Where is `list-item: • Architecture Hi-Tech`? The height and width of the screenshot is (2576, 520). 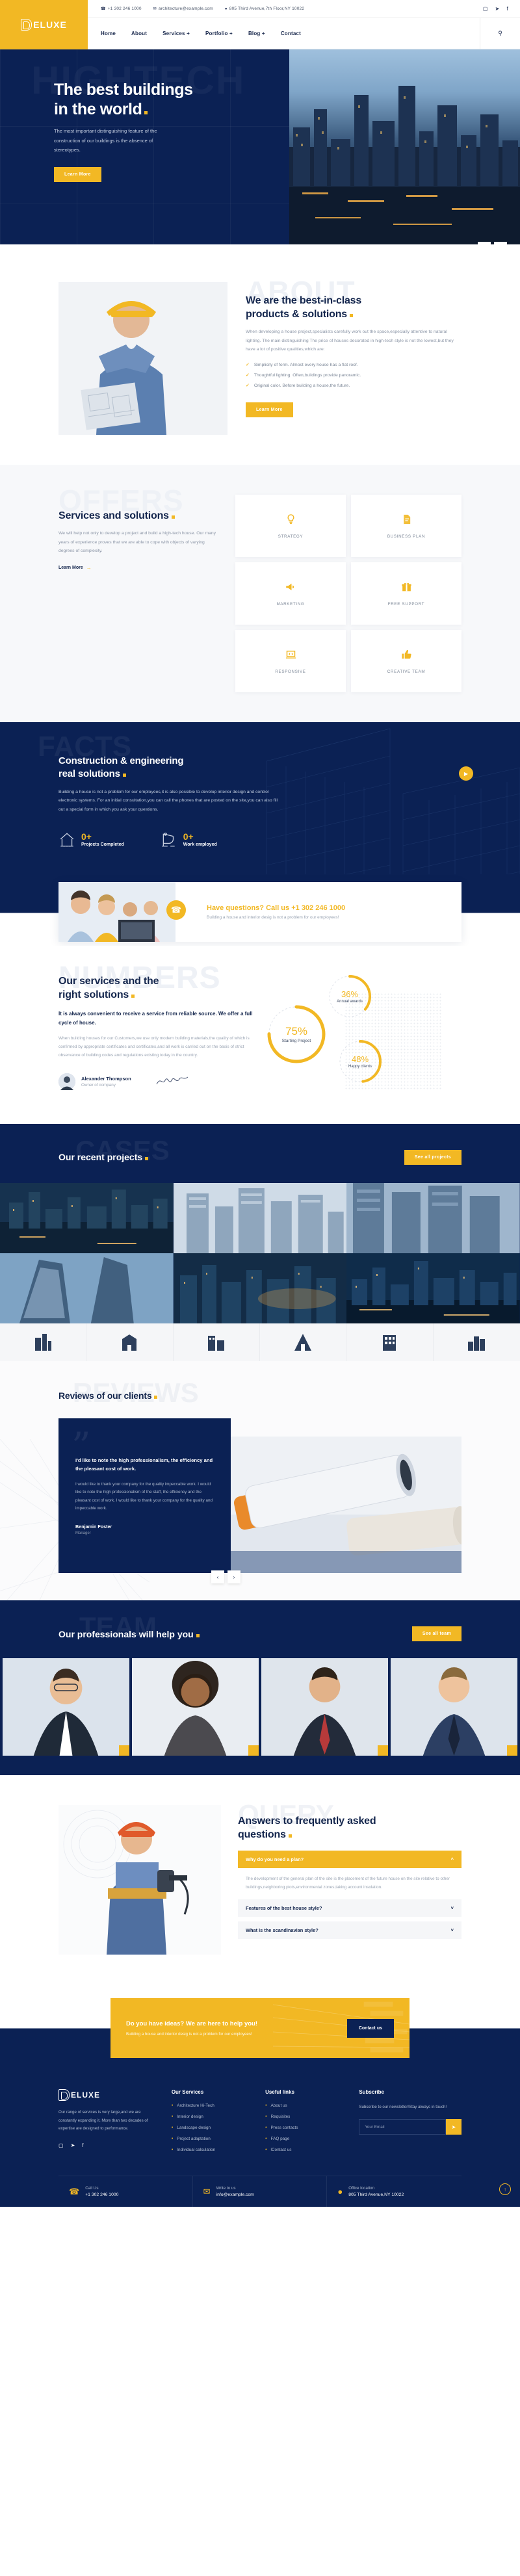 list-item: • Architecture Hi-Tech is located at coordinates (210, 2105).